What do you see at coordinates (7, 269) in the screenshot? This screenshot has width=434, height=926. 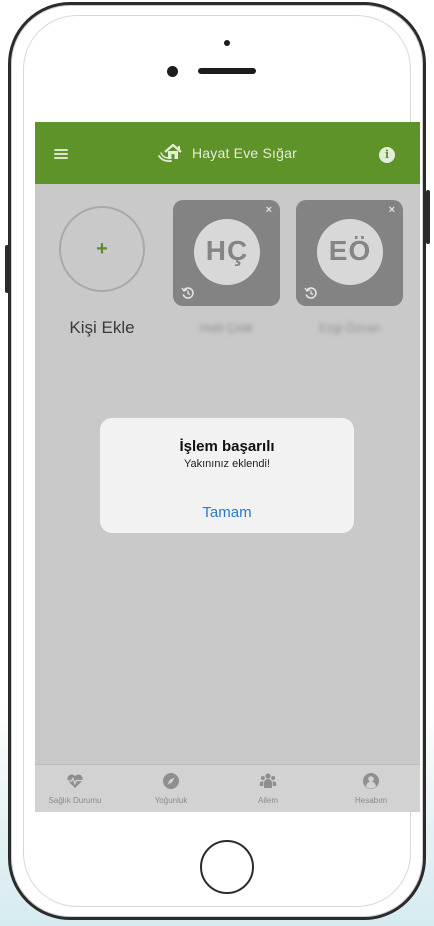 I see `volume-button` at bounding box center [7, 269].